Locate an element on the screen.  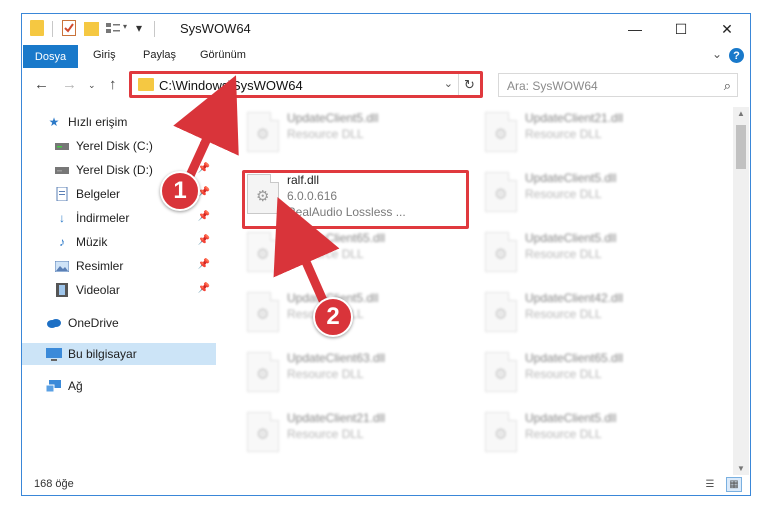
quick-access-menu-icon: ▾ is located at coordinates (139, 30).